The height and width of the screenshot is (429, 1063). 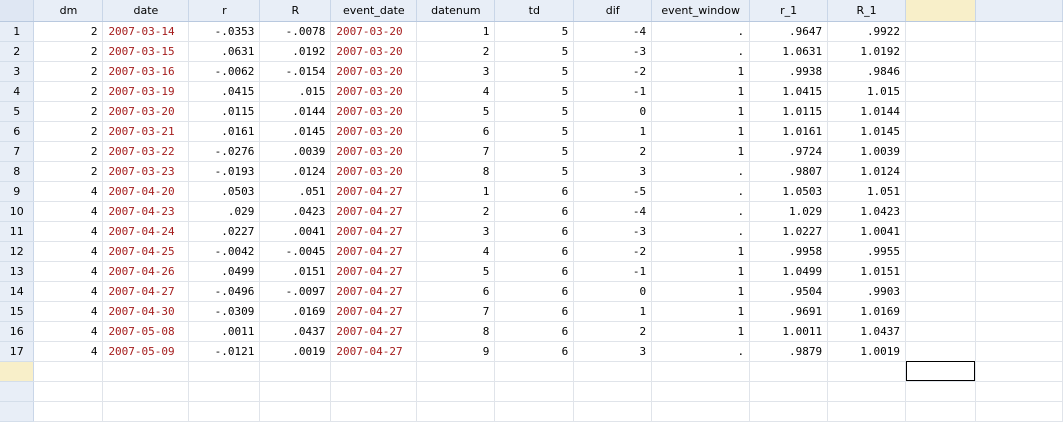 I want to click on cell-R: .0039, so click(x=295, y=151).